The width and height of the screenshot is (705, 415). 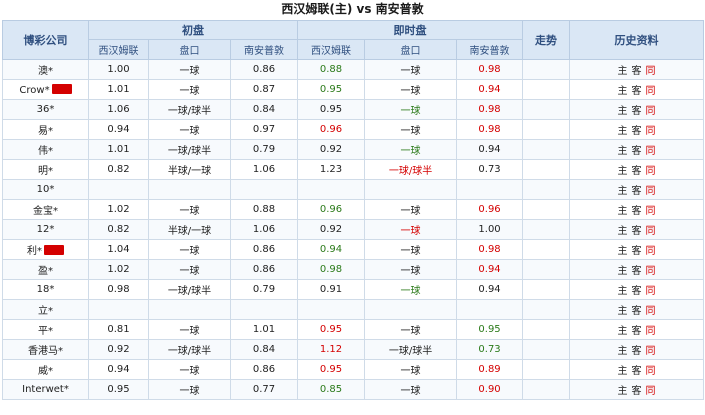 I want to click on company-name: 10*, so click(x=46, y=189).